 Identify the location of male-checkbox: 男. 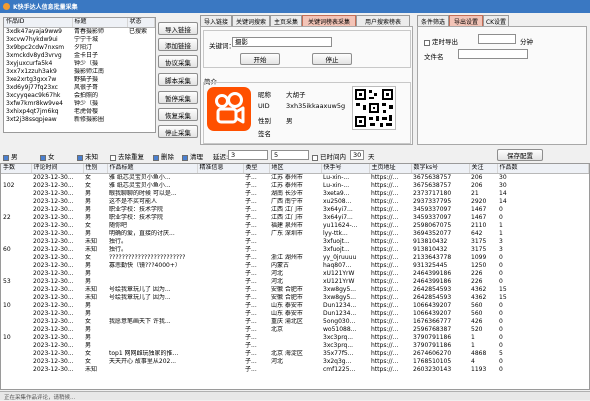
(10, 156).